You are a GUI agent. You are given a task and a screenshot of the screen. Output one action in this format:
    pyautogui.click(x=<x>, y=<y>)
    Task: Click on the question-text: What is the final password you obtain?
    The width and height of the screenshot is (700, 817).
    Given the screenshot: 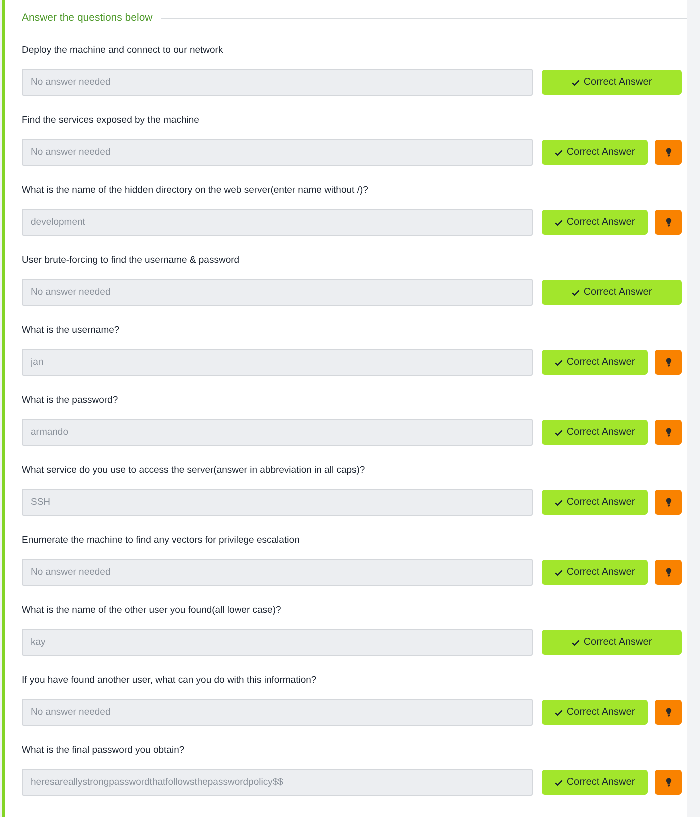 What is the action you would take?
    pyautogui.click(x=103, y=750)
    